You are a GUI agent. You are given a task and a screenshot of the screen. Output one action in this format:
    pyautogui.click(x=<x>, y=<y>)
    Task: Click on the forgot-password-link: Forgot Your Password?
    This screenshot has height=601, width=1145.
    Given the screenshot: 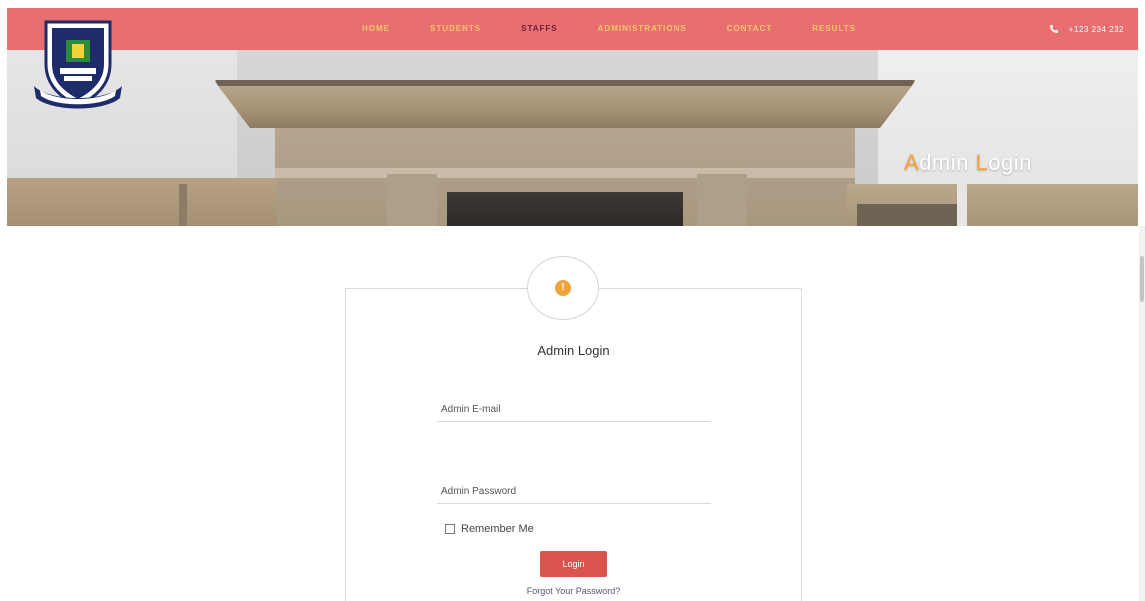 What is the action you would take?
    pyautogui.click(x=573, y=591)
    